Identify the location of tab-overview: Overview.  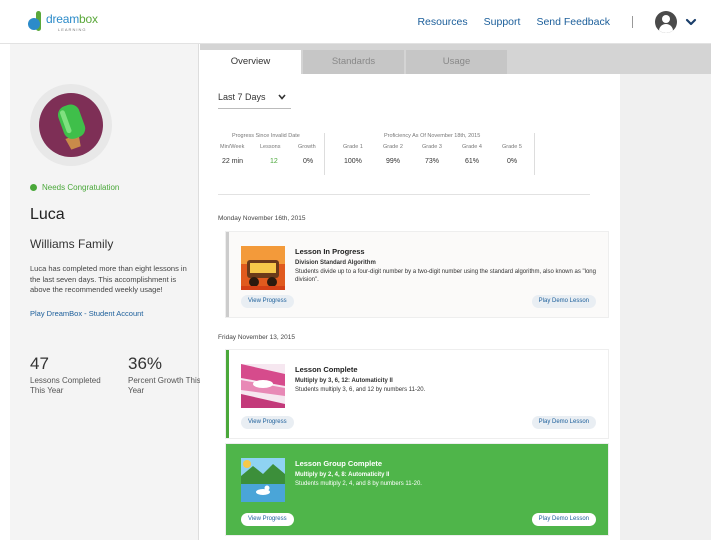
(250, 62).